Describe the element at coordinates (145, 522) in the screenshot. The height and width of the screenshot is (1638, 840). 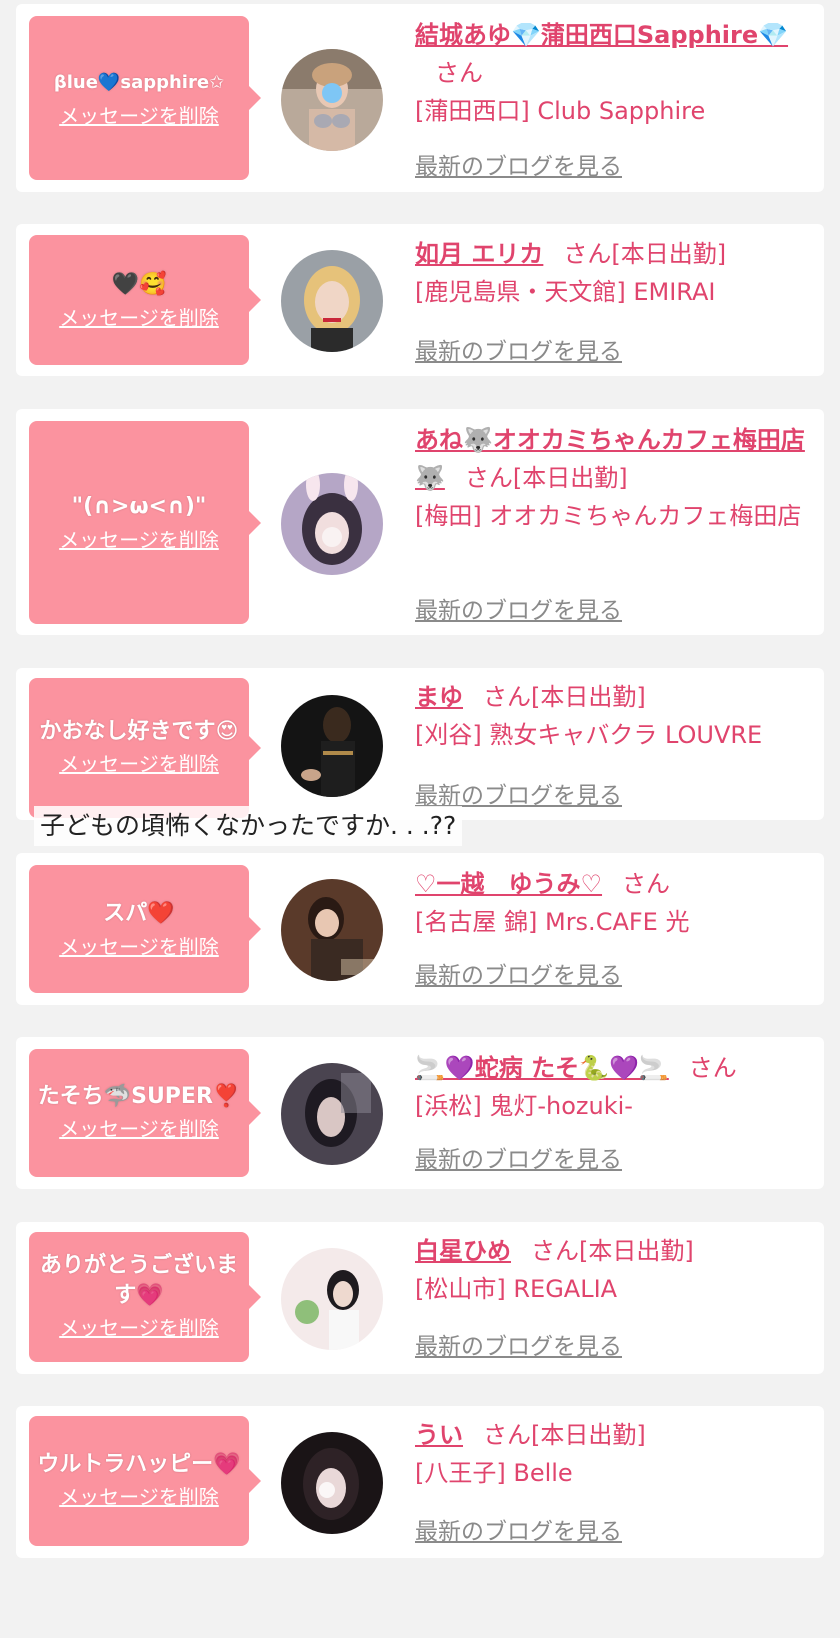
I see `message-bubble: "(∩>ω<∩)" メッセージを削除` at that location.